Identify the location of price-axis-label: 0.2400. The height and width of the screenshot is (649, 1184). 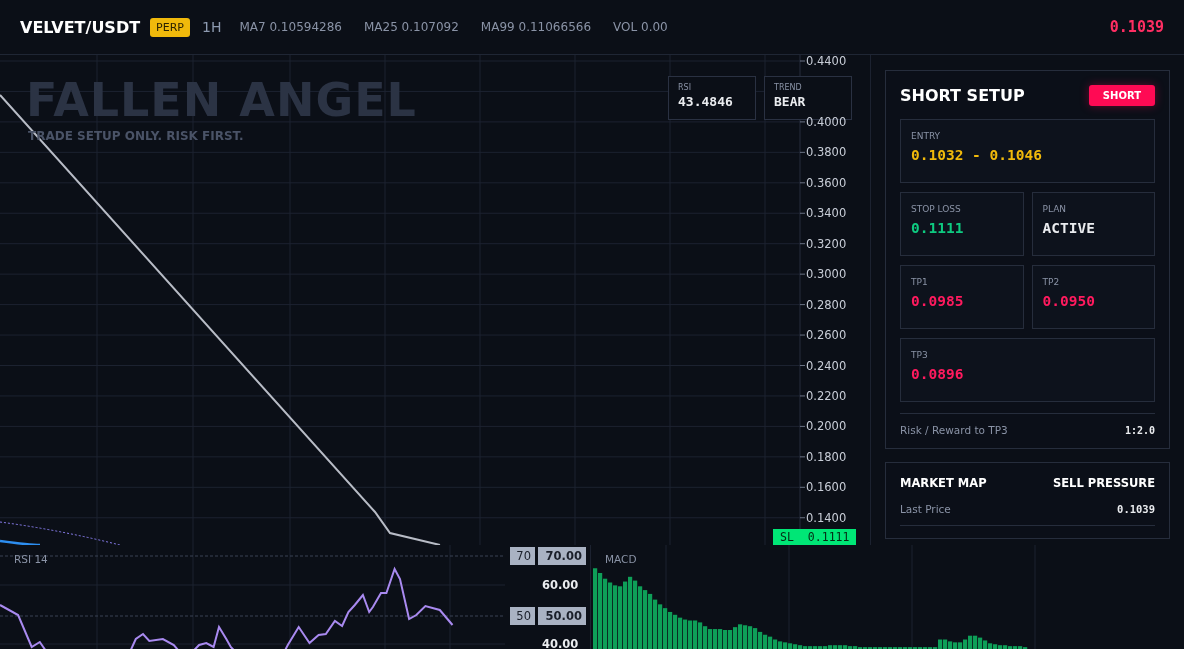
(826, 365).